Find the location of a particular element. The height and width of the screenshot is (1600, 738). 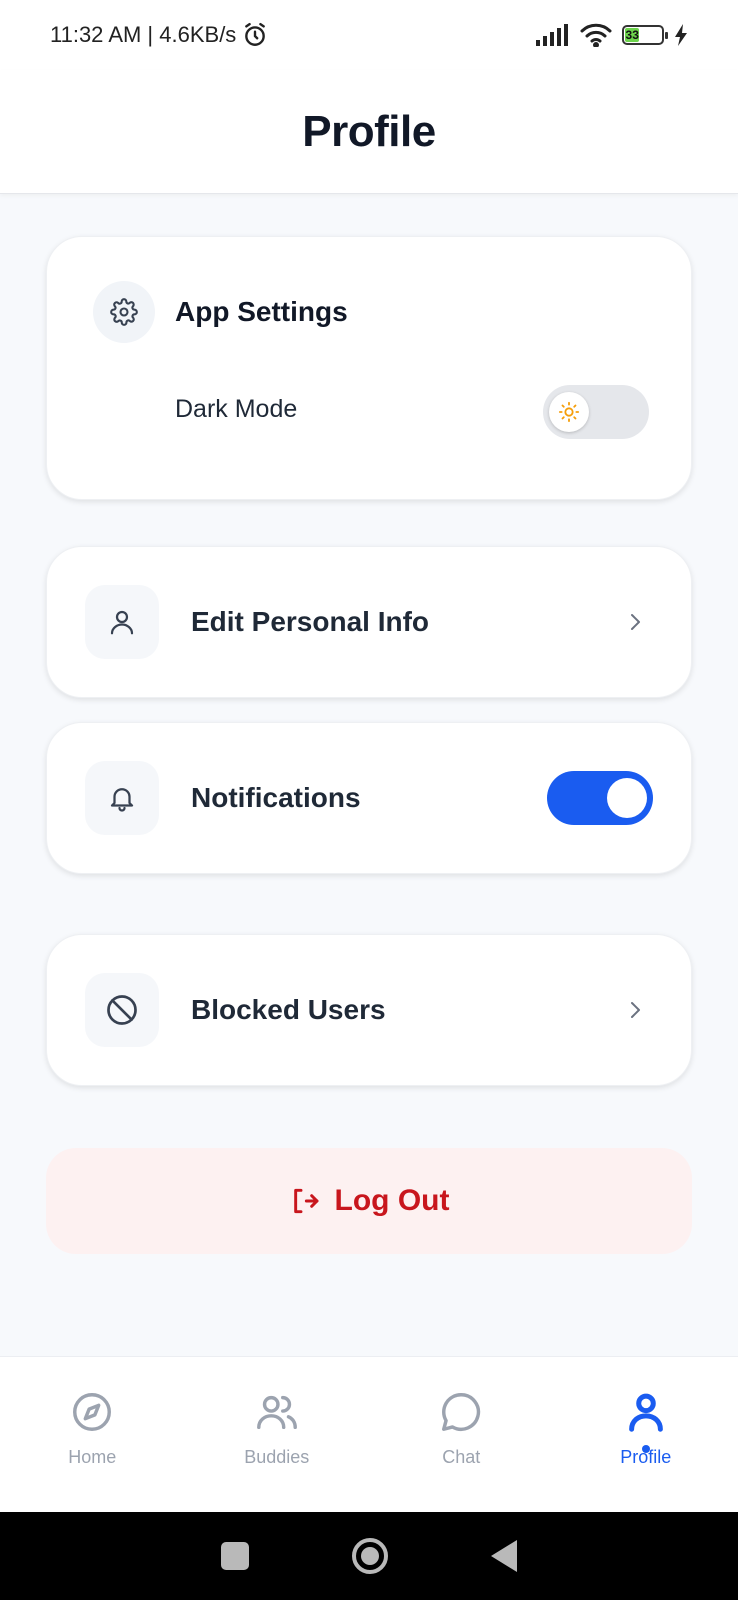

blocked-users-icon-tile is located at coordinates (122, 1010).